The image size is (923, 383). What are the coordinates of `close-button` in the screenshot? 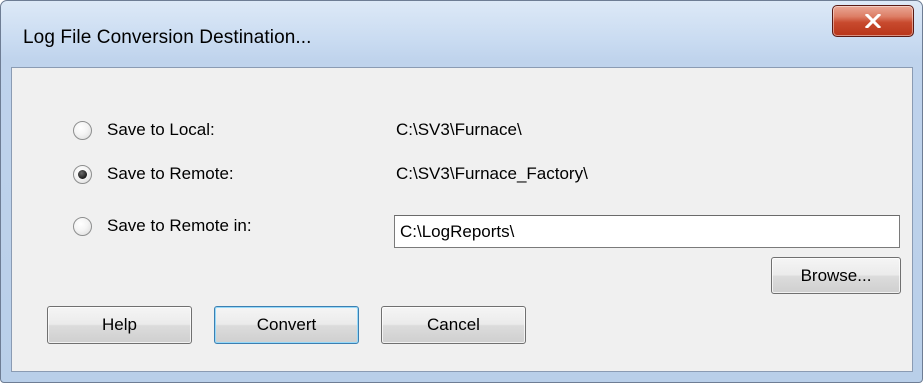 It's located at (873, 21).